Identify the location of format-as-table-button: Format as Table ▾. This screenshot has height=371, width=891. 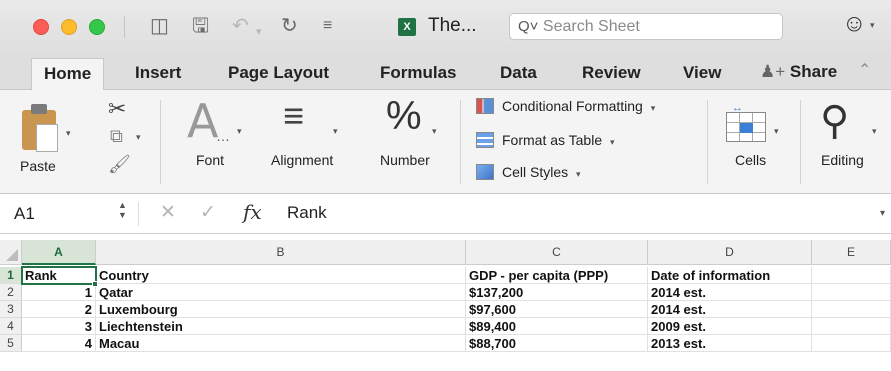
(545, 140).